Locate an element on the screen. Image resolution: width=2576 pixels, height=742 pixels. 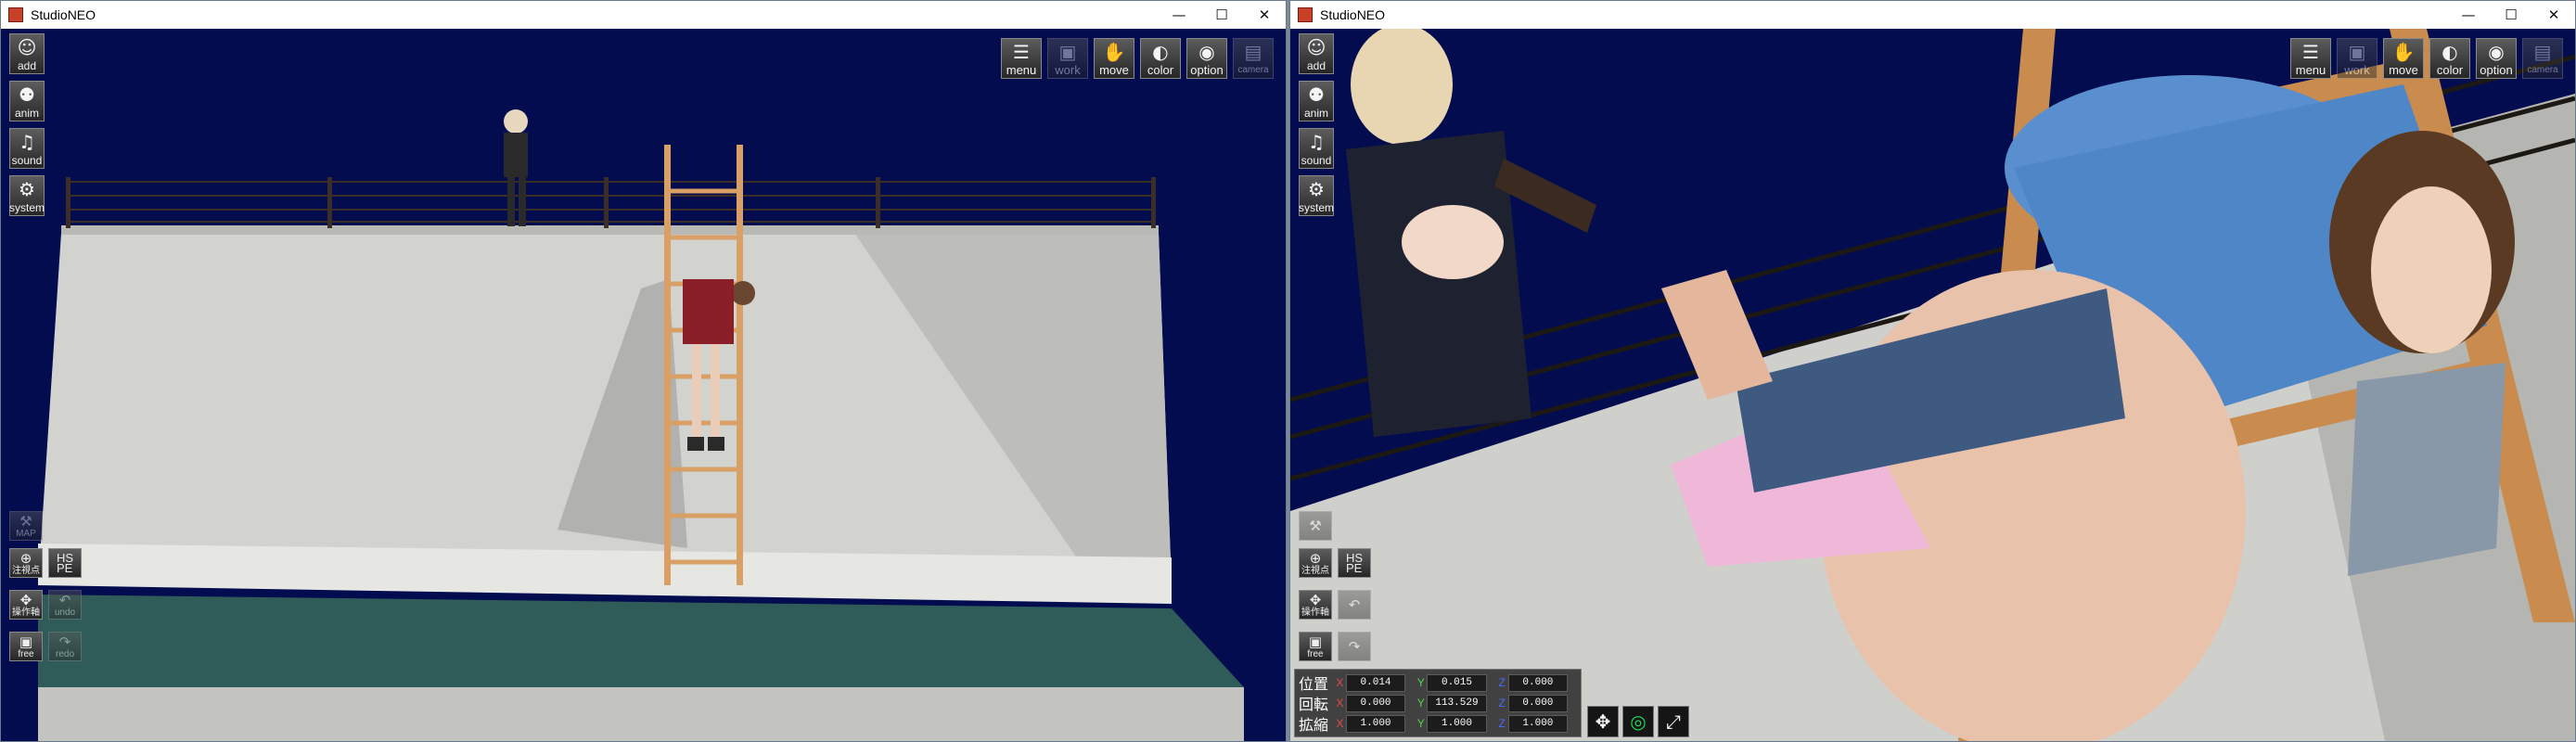
position-label: 位置 is located at coordinates (1314, 685).